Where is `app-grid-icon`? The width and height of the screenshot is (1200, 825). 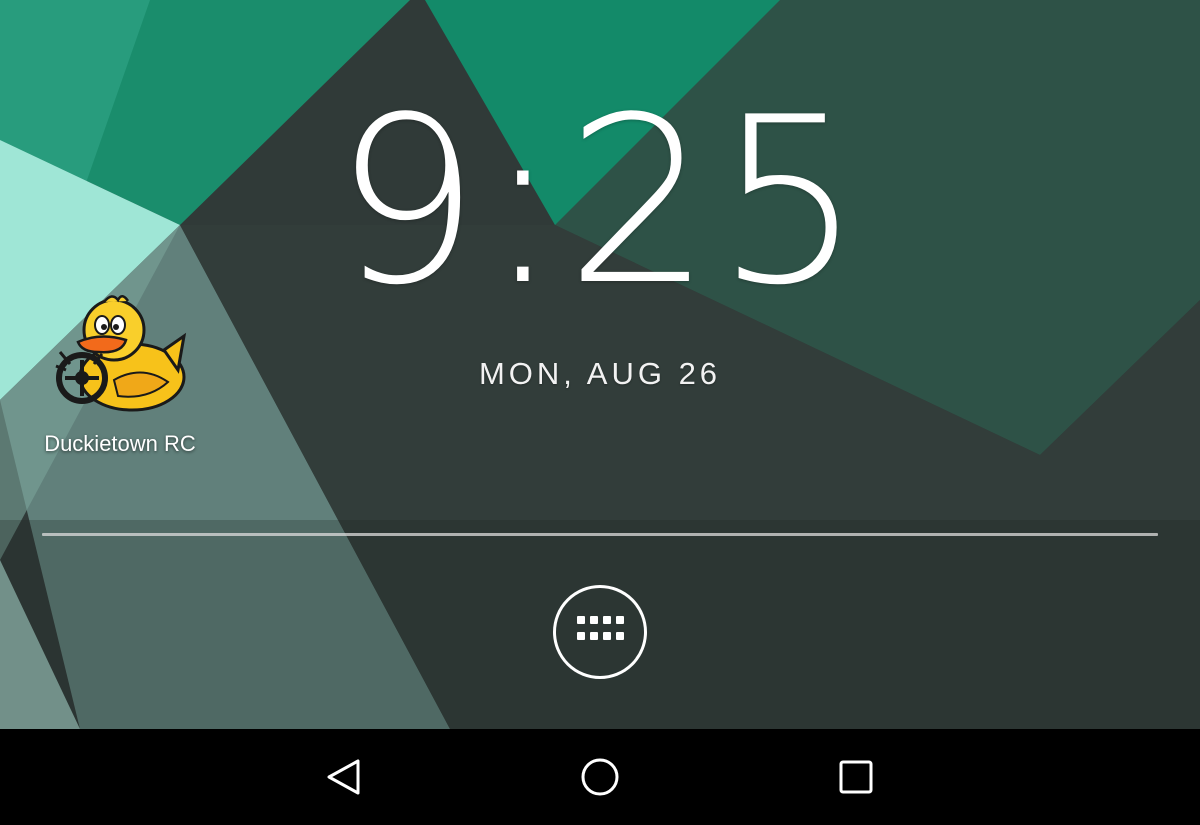 app-grid-icon is located at coordinates (600, 633).